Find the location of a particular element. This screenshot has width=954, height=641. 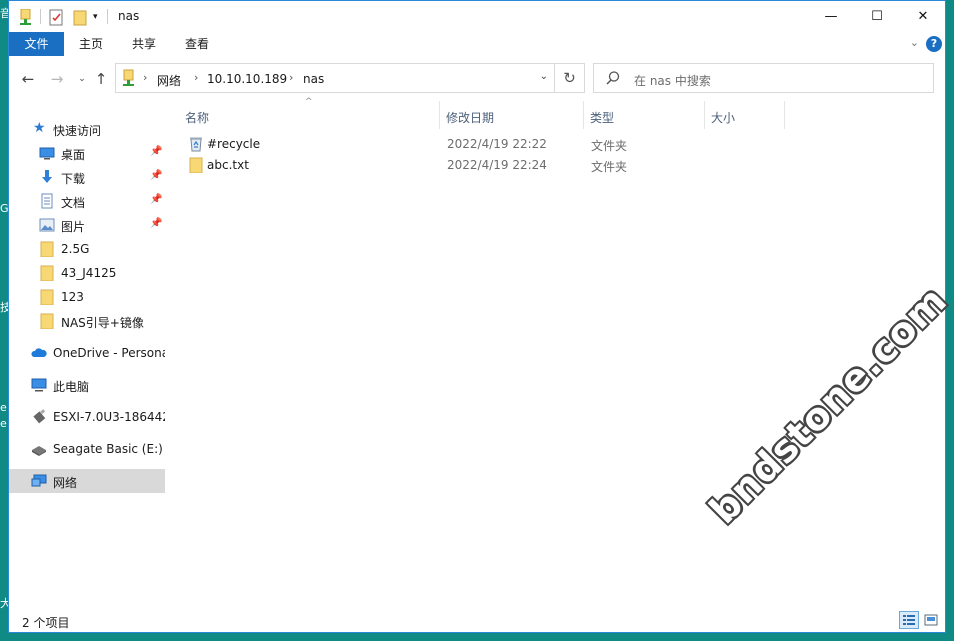

details-view-button is located at coordinates (909, 620).